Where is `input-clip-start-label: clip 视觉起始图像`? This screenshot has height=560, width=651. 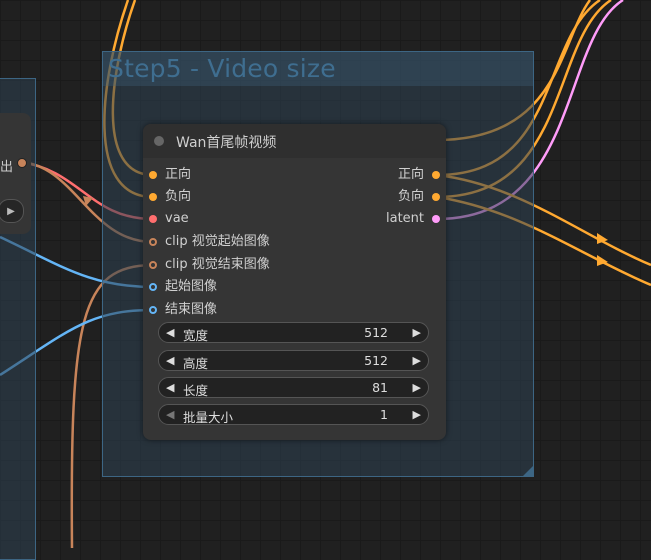 input-clip-start-label: clip 视觉起始图像 is located at coordinates (217, 241).